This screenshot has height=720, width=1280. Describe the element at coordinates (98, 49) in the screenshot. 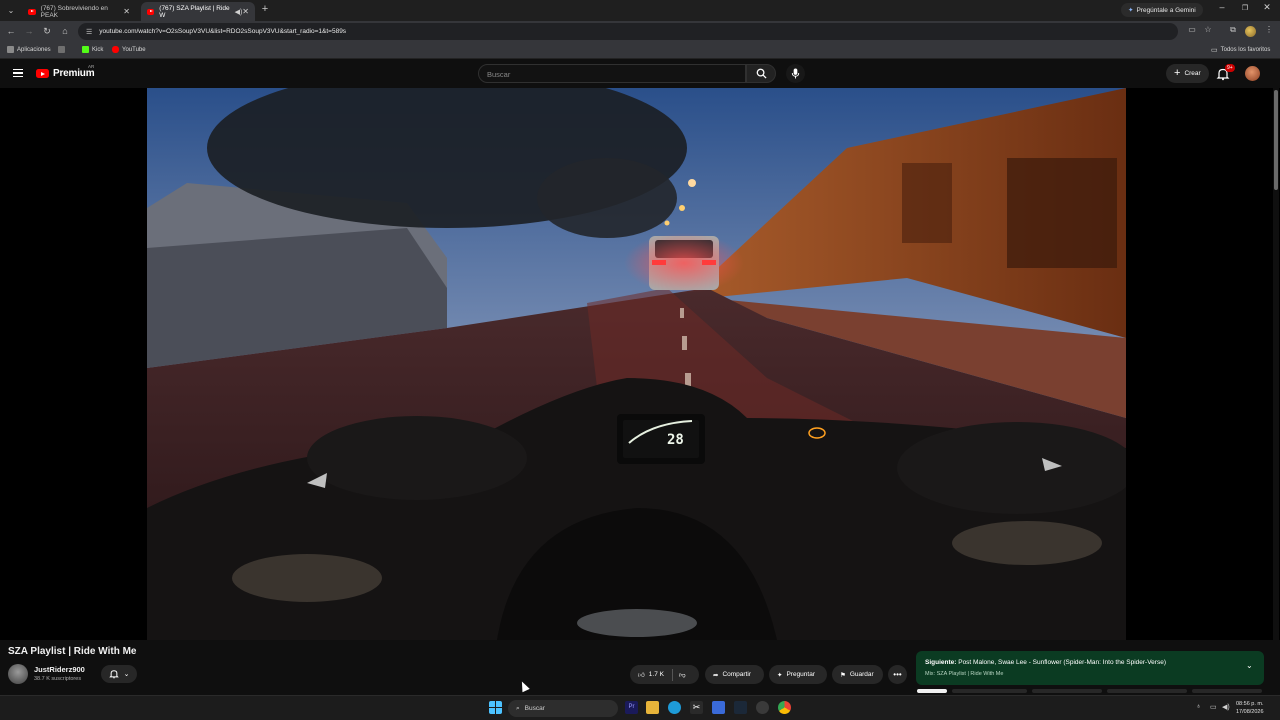

I see `bookmark-label: Kick` at that location.